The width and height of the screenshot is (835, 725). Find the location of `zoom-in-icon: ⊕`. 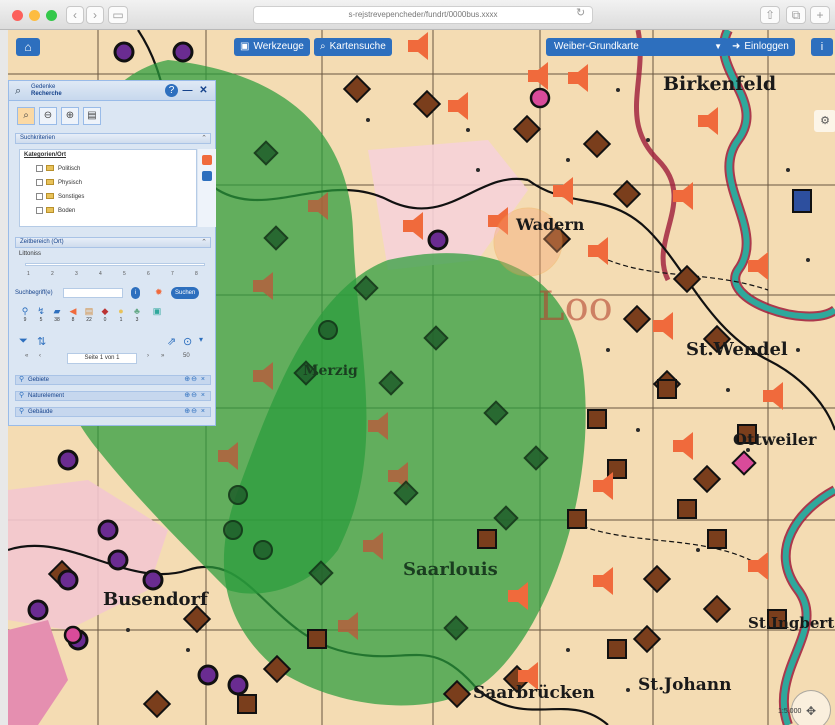

zoom-in-icon: ⊕ is located at coordinates (70, 115).